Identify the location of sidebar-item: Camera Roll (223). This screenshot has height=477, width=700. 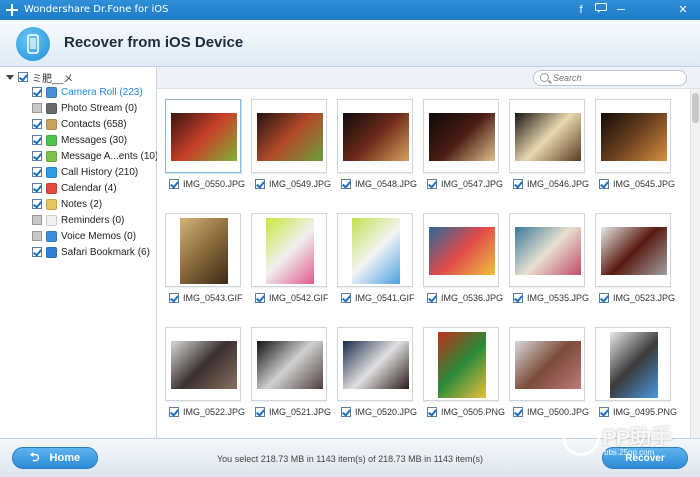
(87, 92).